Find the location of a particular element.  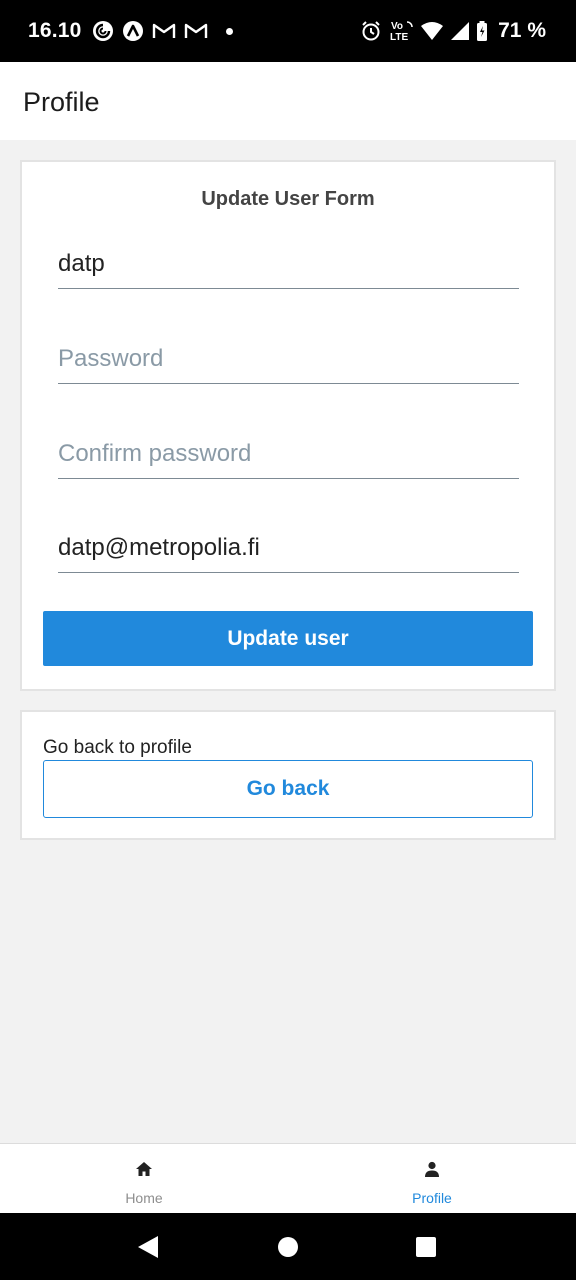

volte-icon: Vo LTE is located at coordinates (401, 32).